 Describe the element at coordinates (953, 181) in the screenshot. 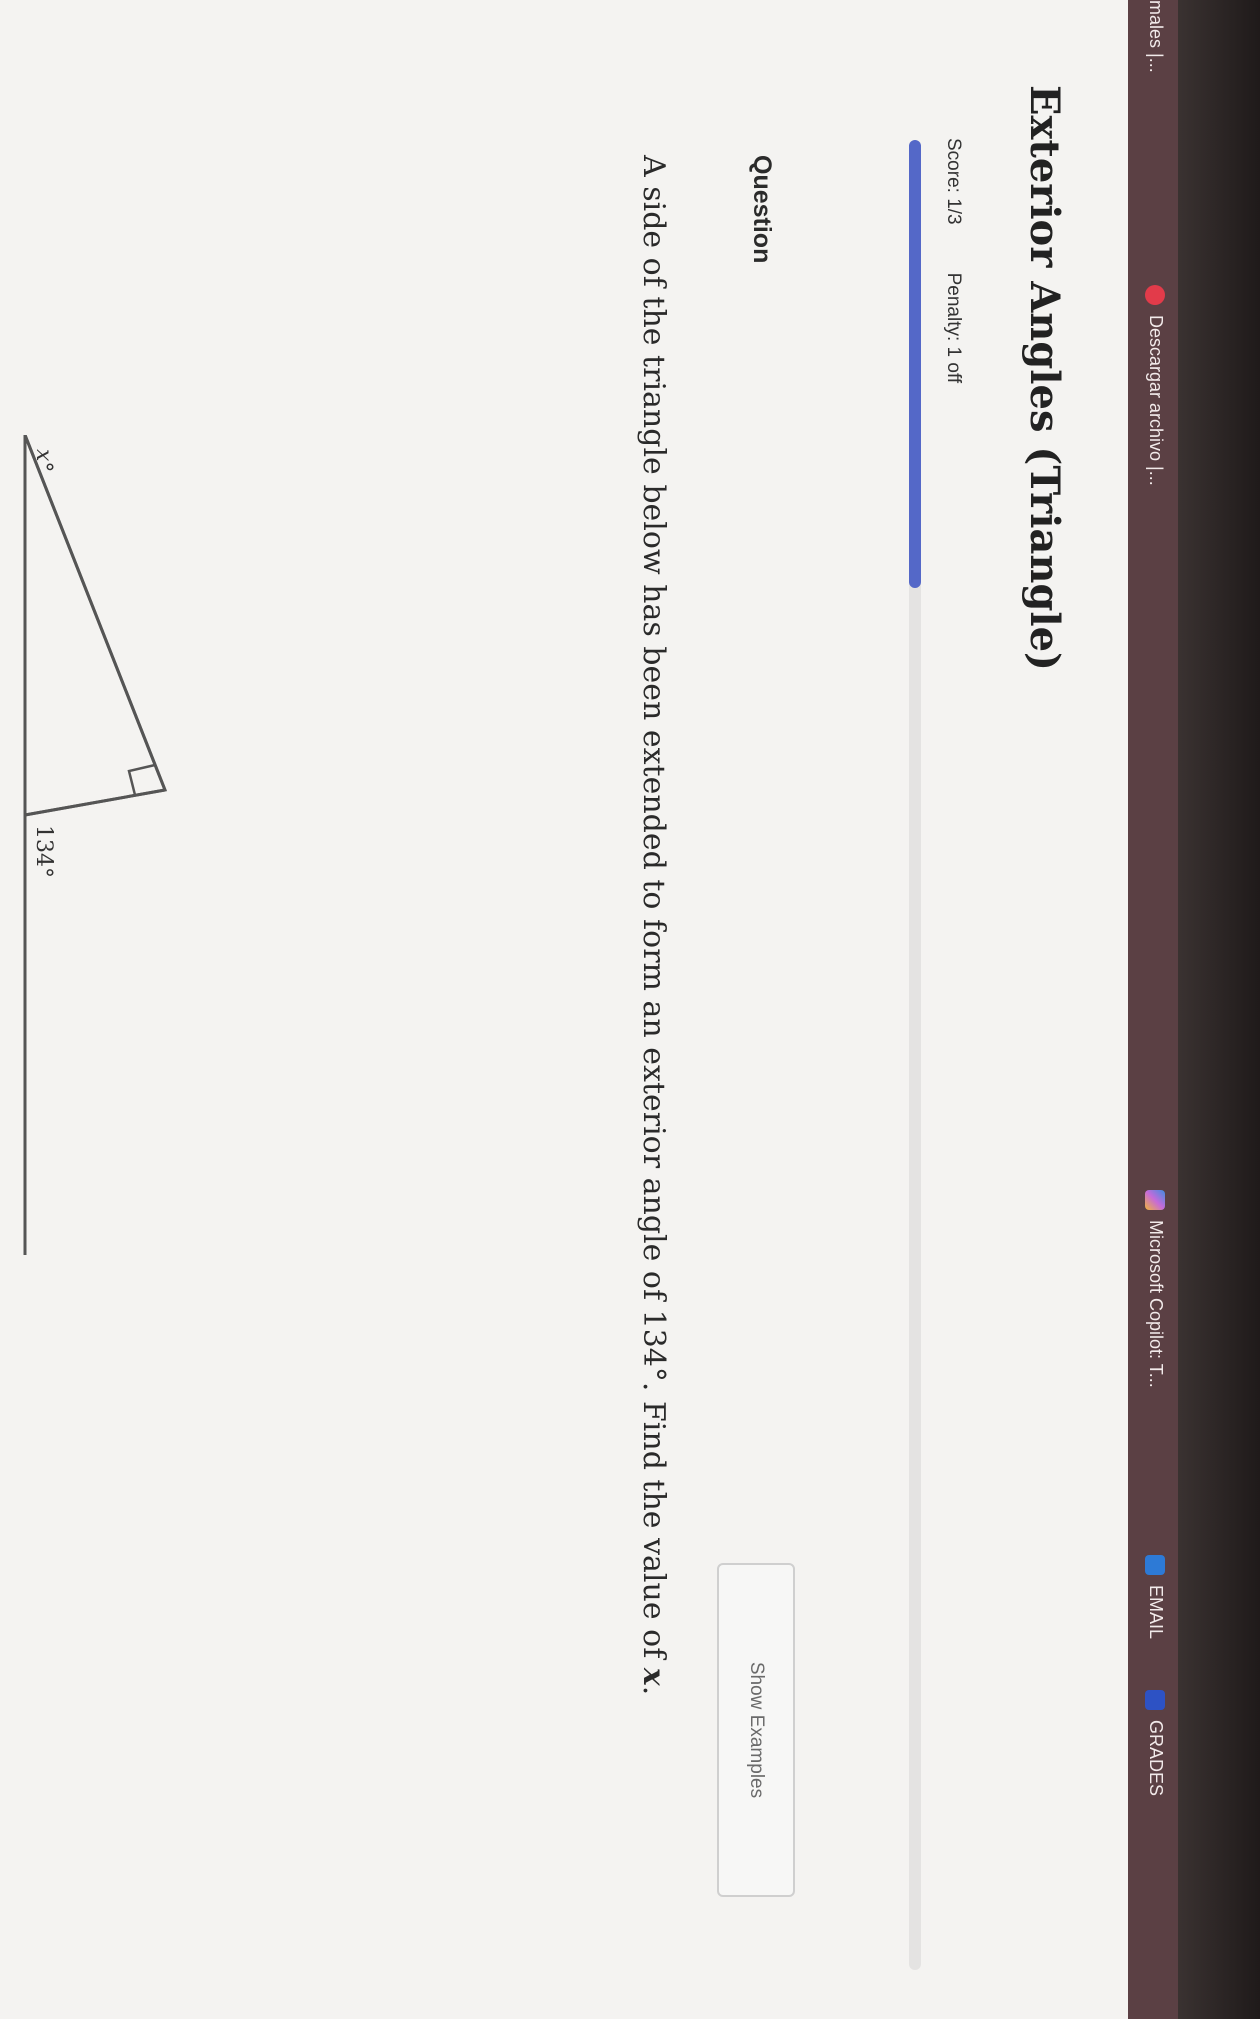

I see `score-text: Score: 1/3` at that location.